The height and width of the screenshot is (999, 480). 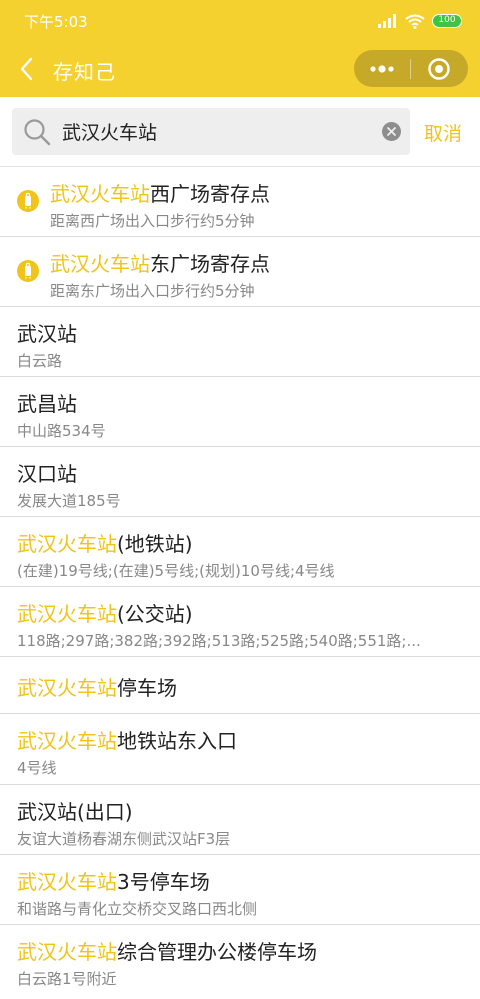 I want to click on result-item-11: 武汉火车站综合管理办公楼停车场 白云路1号附近, so click(x=240, y=960).